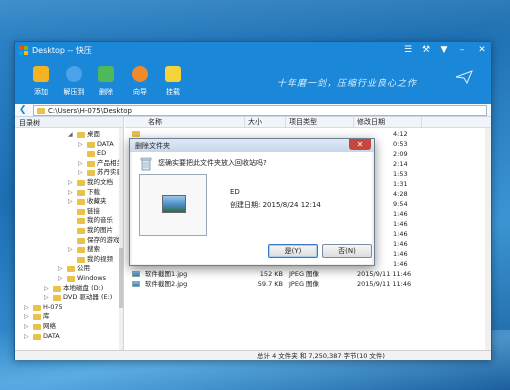 The image size is (510, 390). What do you see at coordinates (100, 182) in the screenshot?
I see `tree-item-label: 我的文档` at bounding box center [100, 182].